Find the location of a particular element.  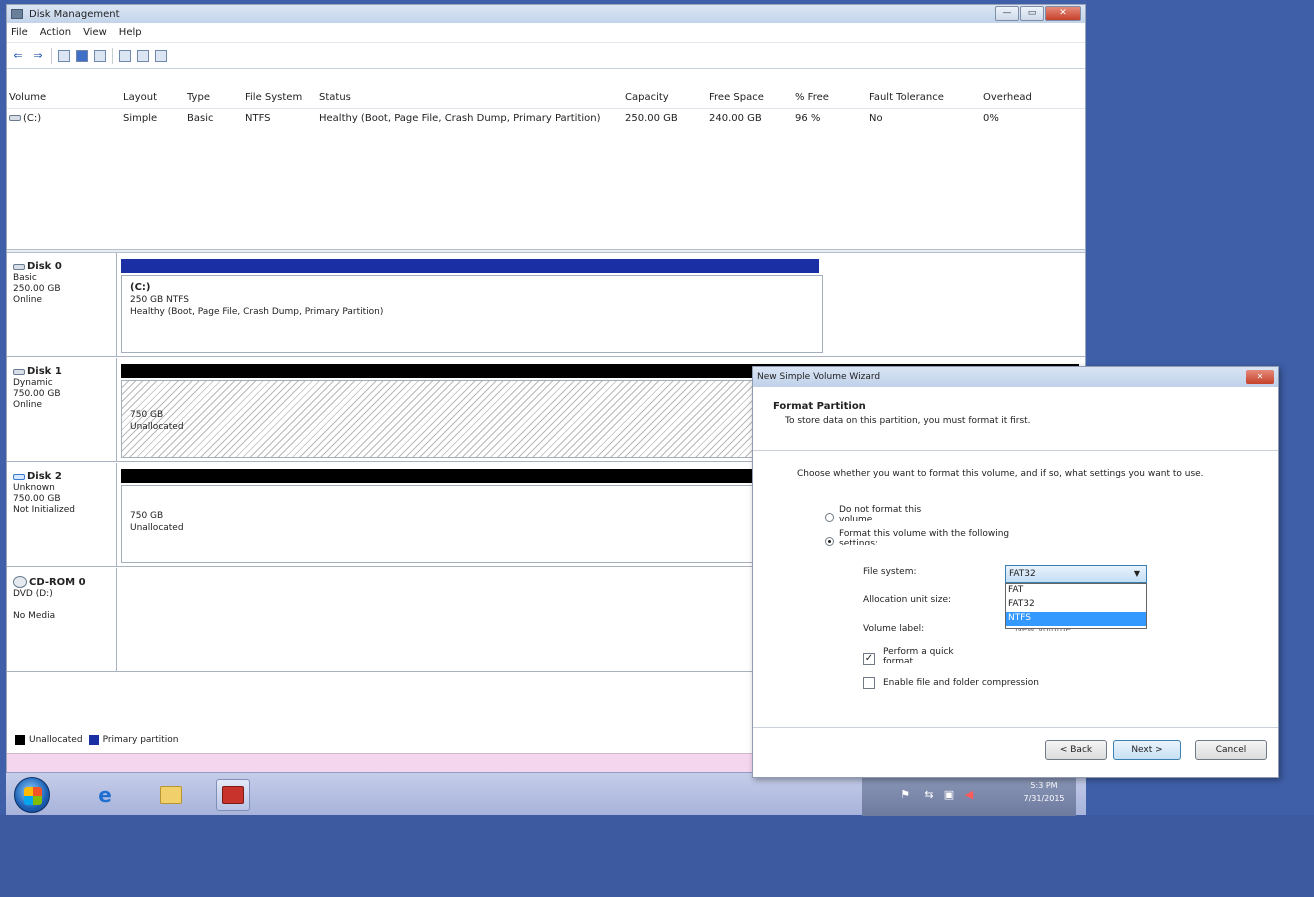

dialog-footer: < Back Next > Cancel is located at coordinates (1015, 752).